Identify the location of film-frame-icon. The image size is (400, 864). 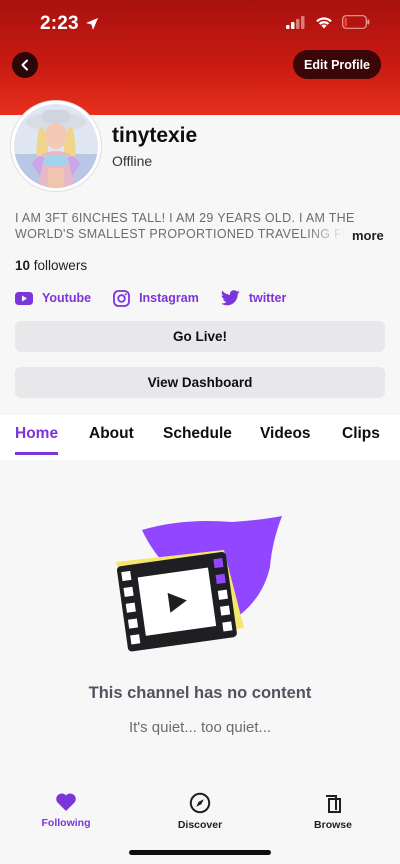
(176, 601).